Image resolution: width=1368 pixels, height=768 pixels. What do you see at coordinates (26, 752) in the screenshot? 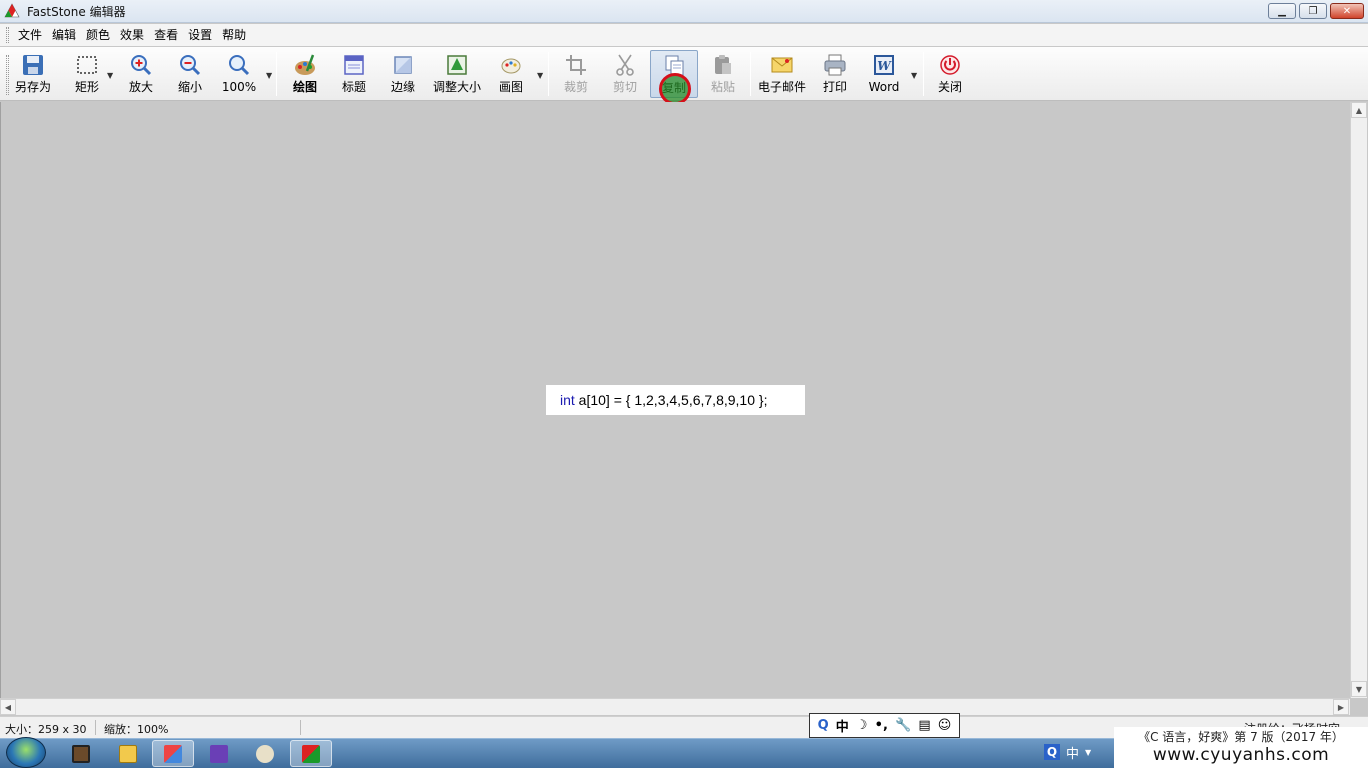
I see `start-button` at bounding box center [26, 752].